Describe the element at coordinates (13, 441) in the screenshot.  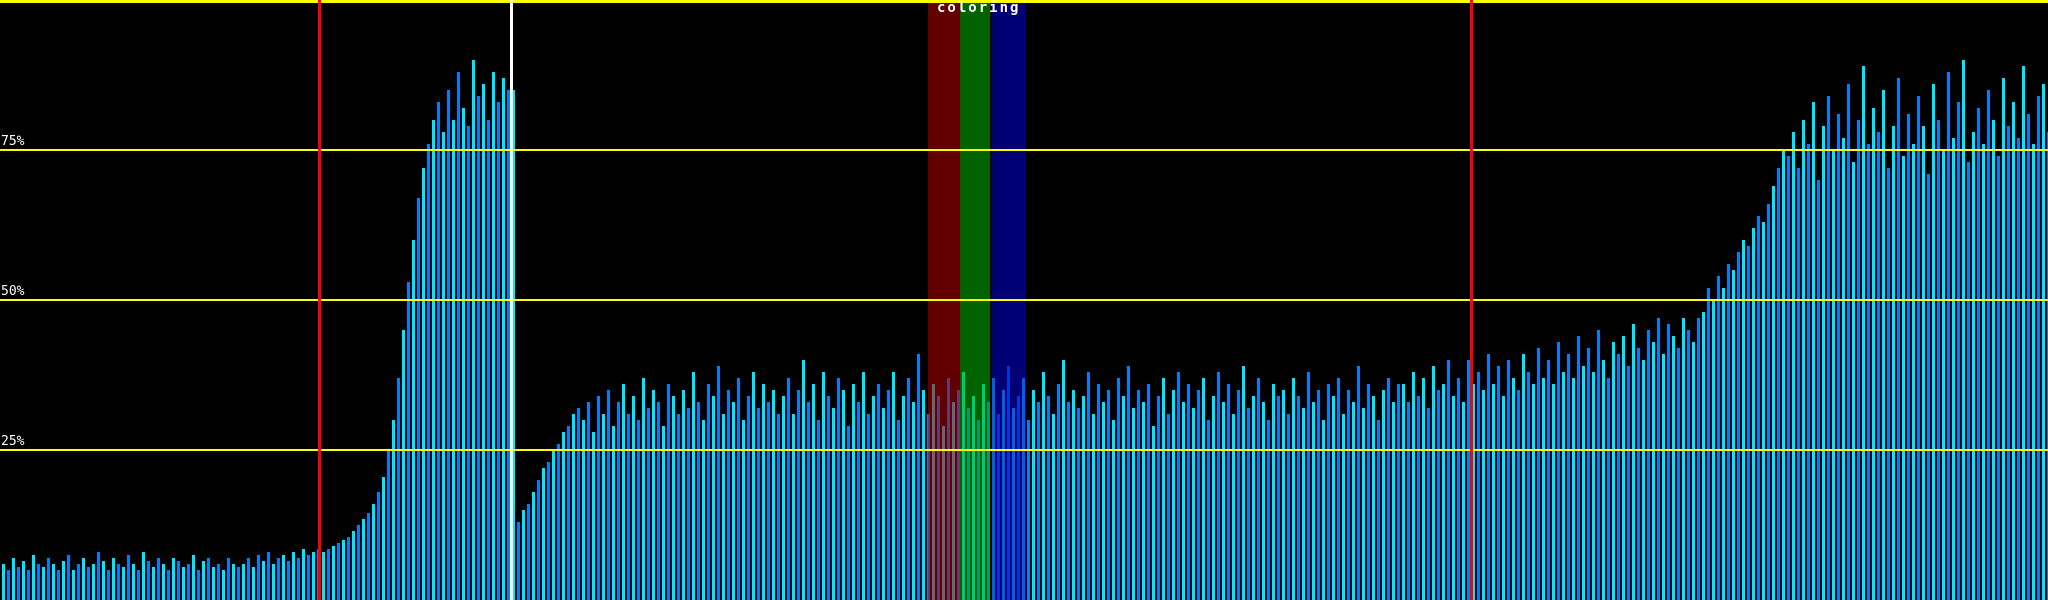
I see `y-axis-tick-25: 25%` at that location.